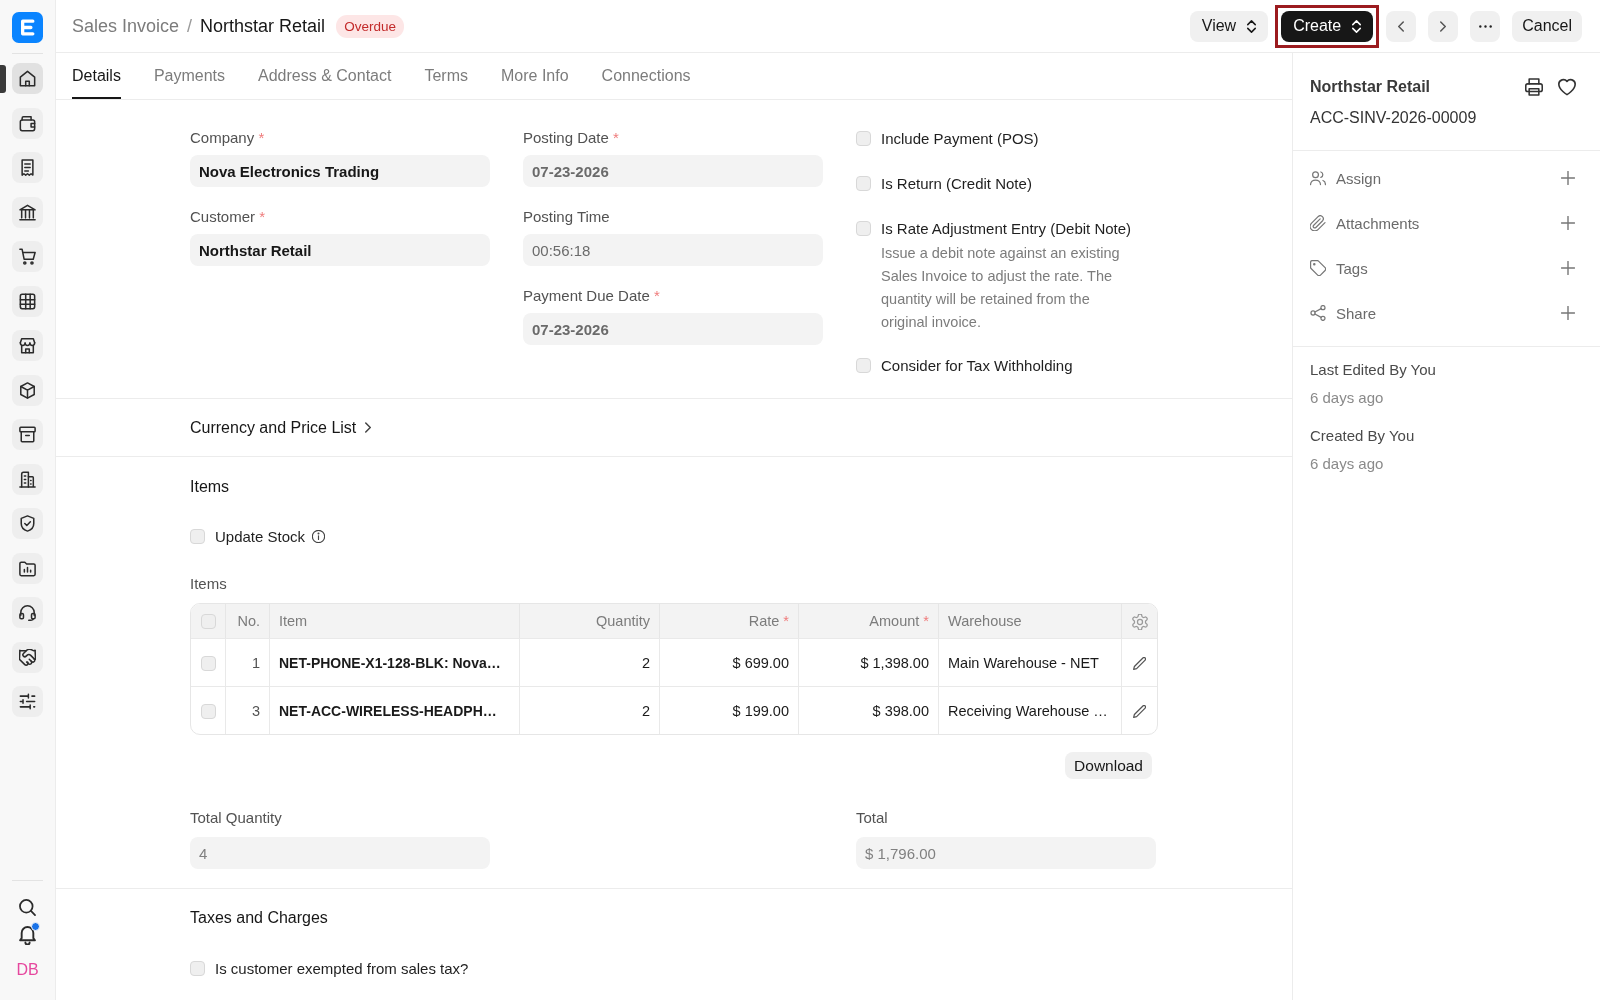 This screenshot has width=1600, height=1000. I want to click on settings-icon, so click(1139, 621).